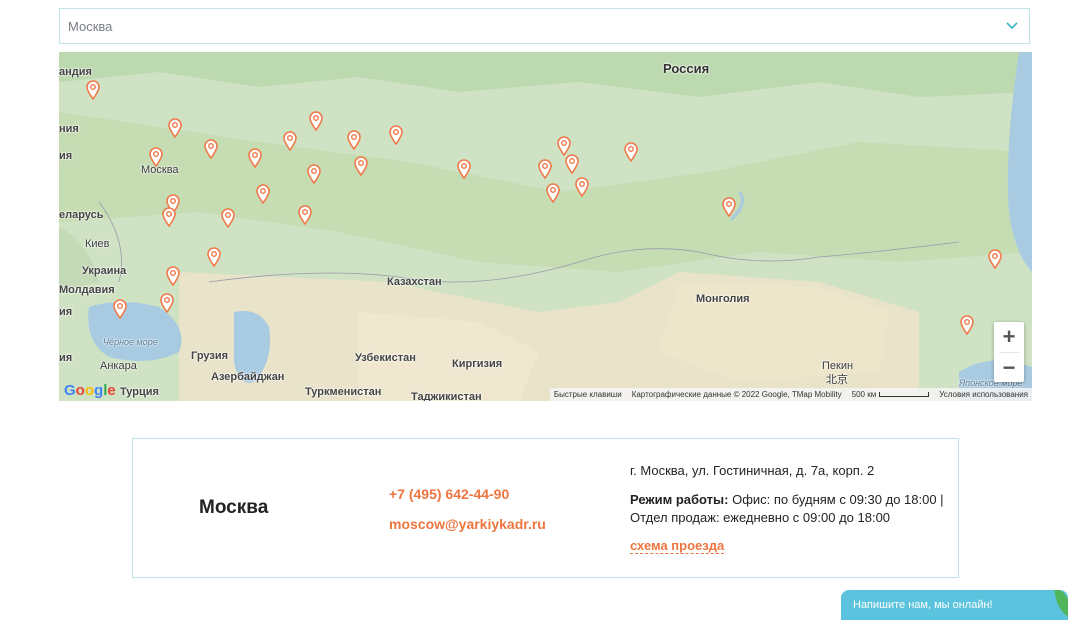 Image resolution: width=1091 pixels, height=620 pixels. What do you see at coordinates (139, 392) in the screenshot?
I see `map-label-turkey: Турция` at bounding box center [139, 392].